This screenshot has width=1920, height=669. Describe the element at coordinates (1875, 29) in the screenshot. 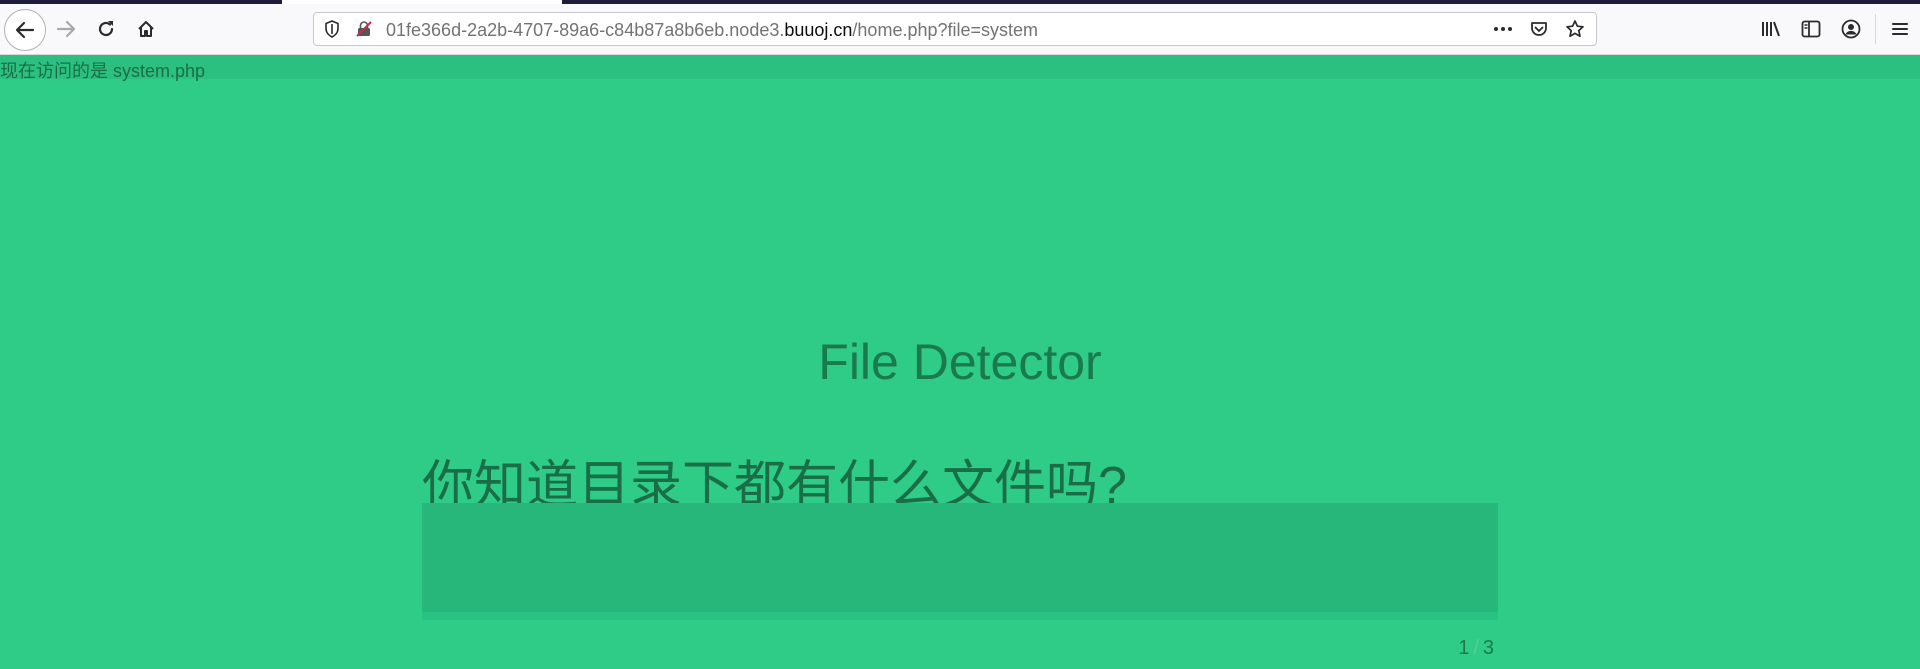

I see `toolbar-divider` at that location.